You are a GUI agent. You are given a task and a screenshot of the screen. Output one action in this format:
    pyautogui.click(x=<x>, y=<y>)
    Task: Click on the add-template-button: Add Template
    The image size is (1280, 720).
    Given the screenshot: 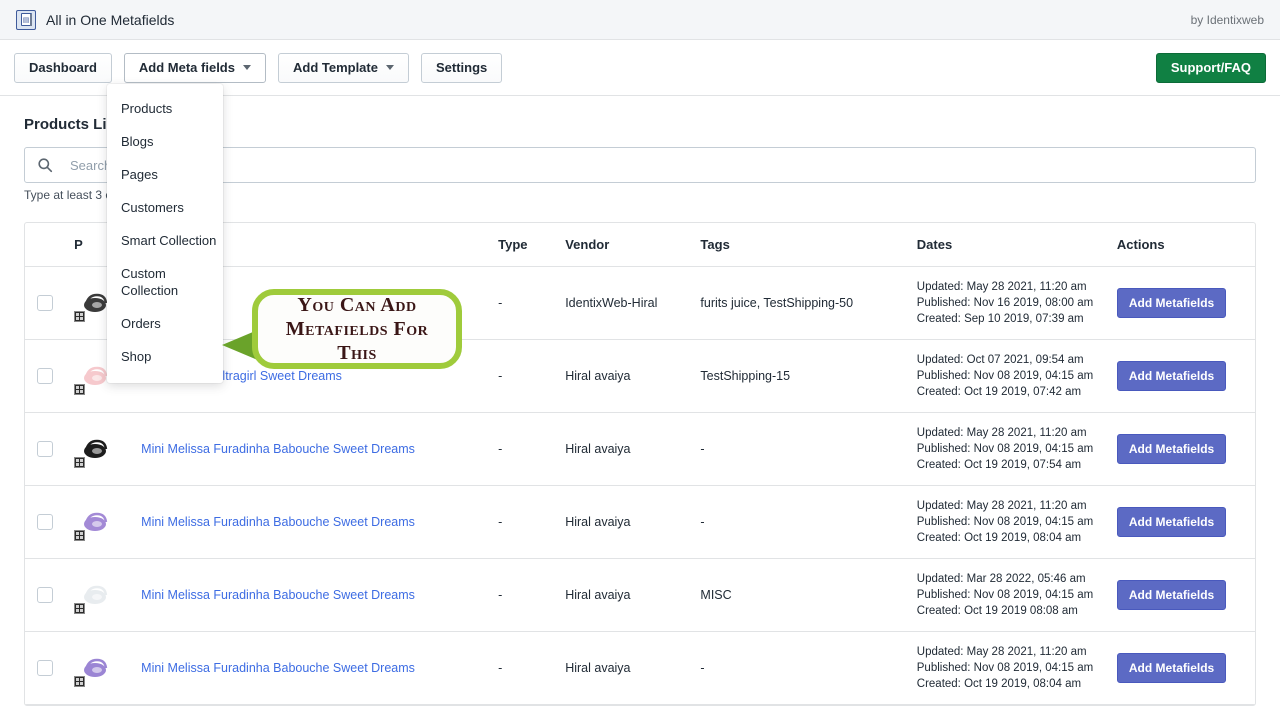 What is the action you would take?
    pyautogui.click(x=343, y=67)
    